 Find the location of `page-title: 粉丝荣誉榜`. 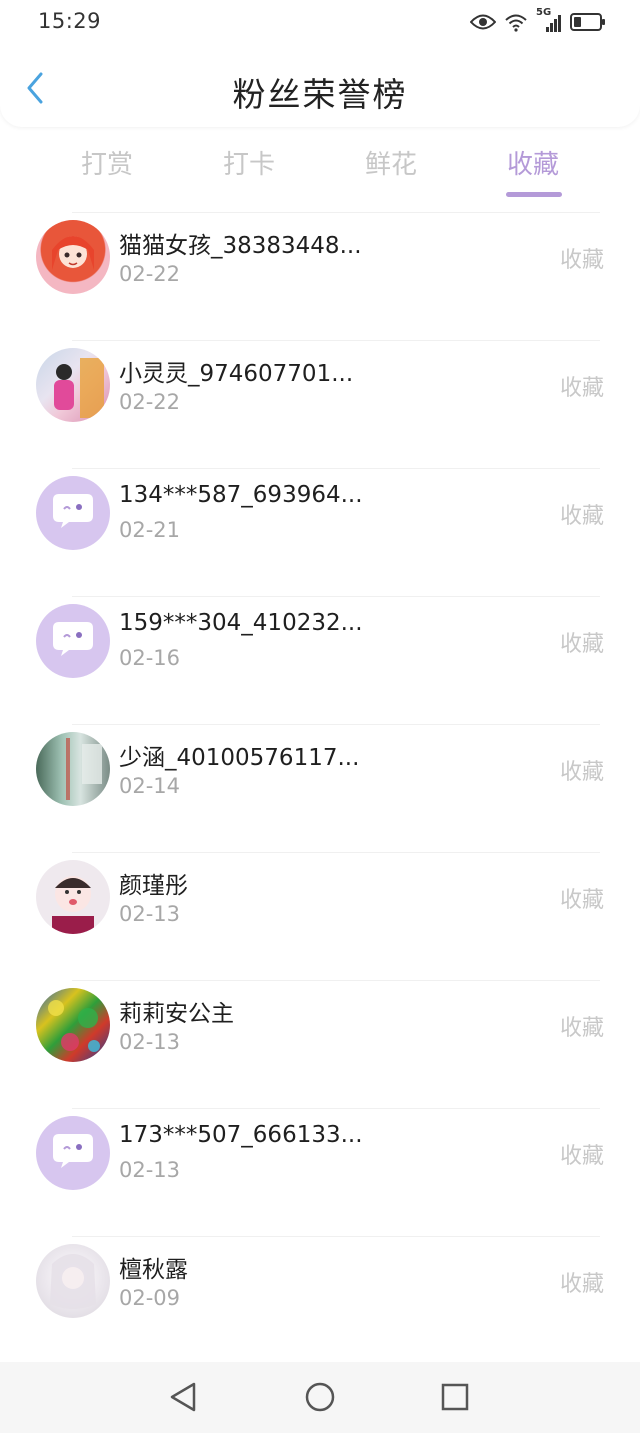

page-title: 粉丝荣誉榜 is located at coordinates (320, 94).